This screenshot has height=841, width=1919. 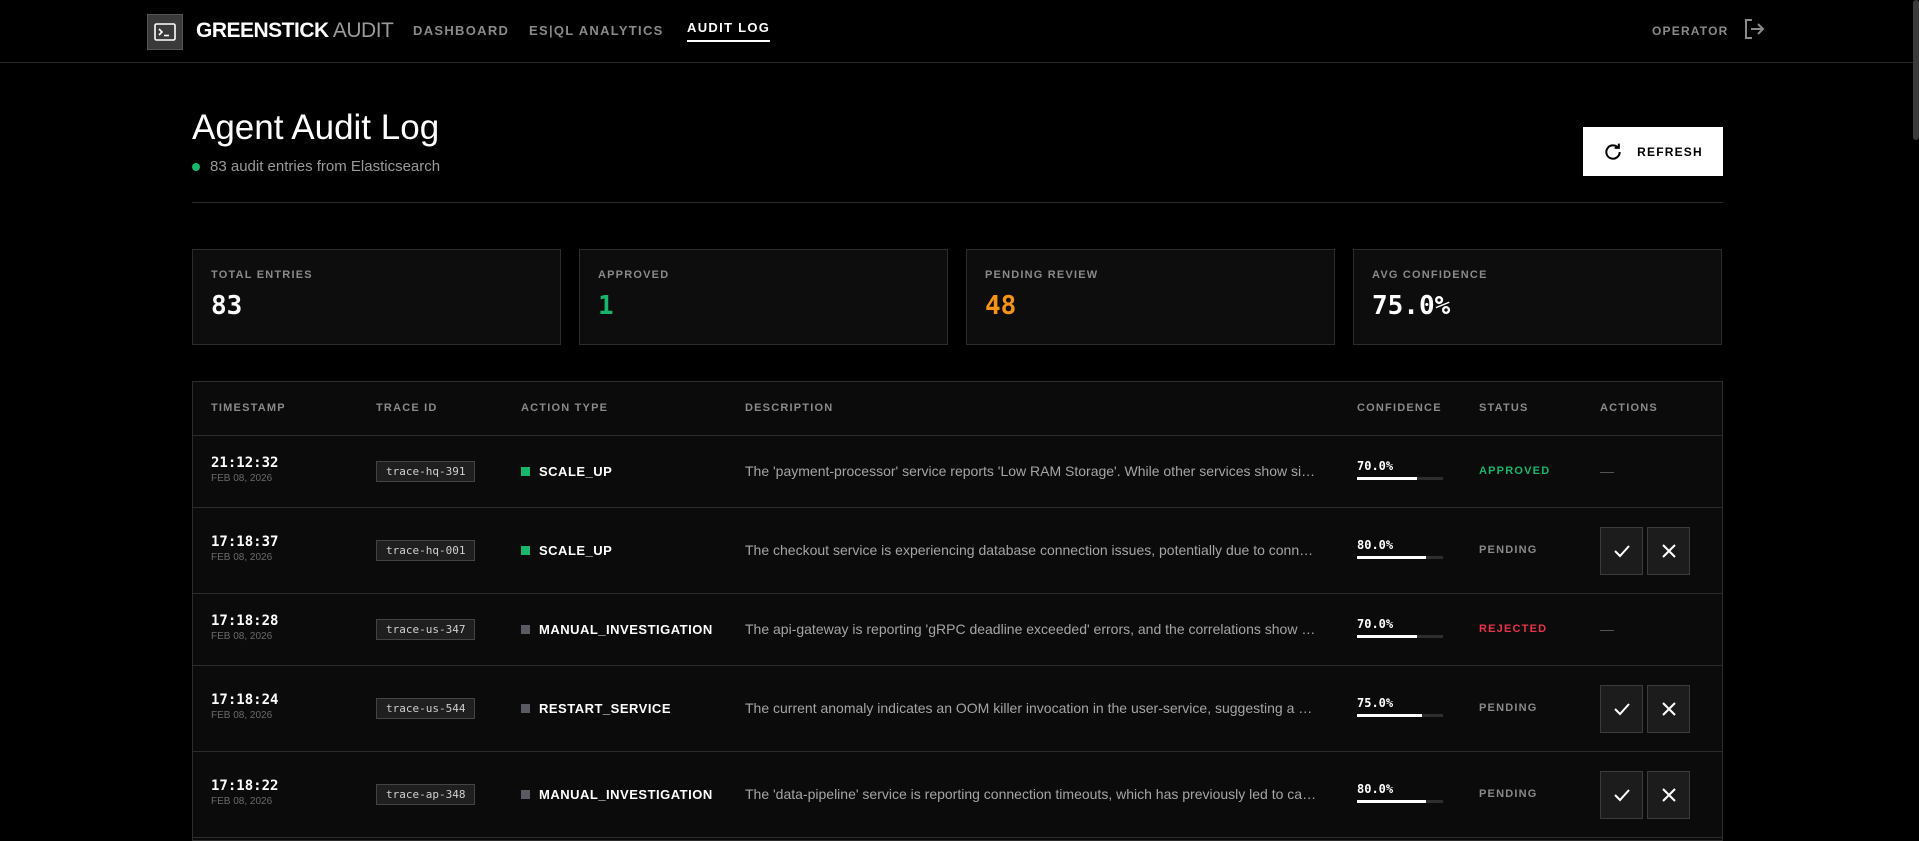 I want to click on confidence-cell: 80.0%, so click(x=1400, y=792).